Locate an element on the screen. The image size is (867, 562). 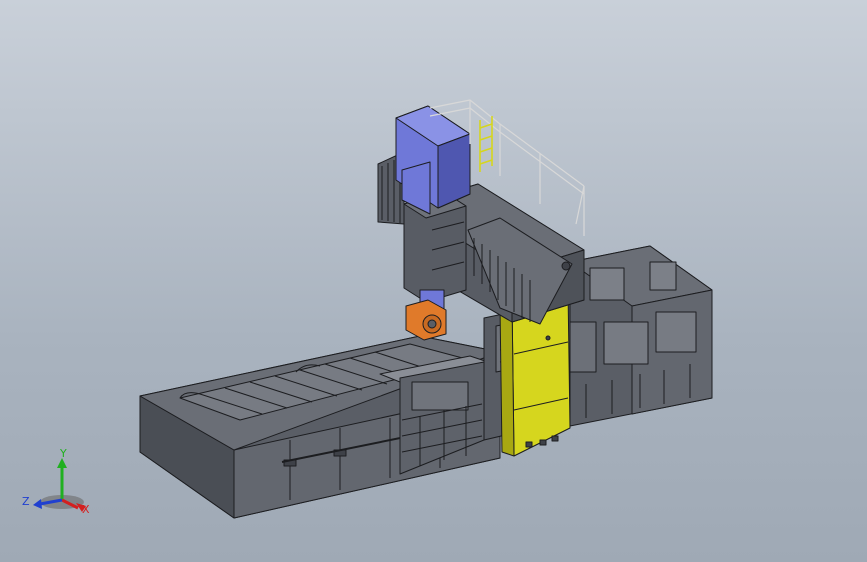
triad-x-label: X is located at coordinates (86, 509).